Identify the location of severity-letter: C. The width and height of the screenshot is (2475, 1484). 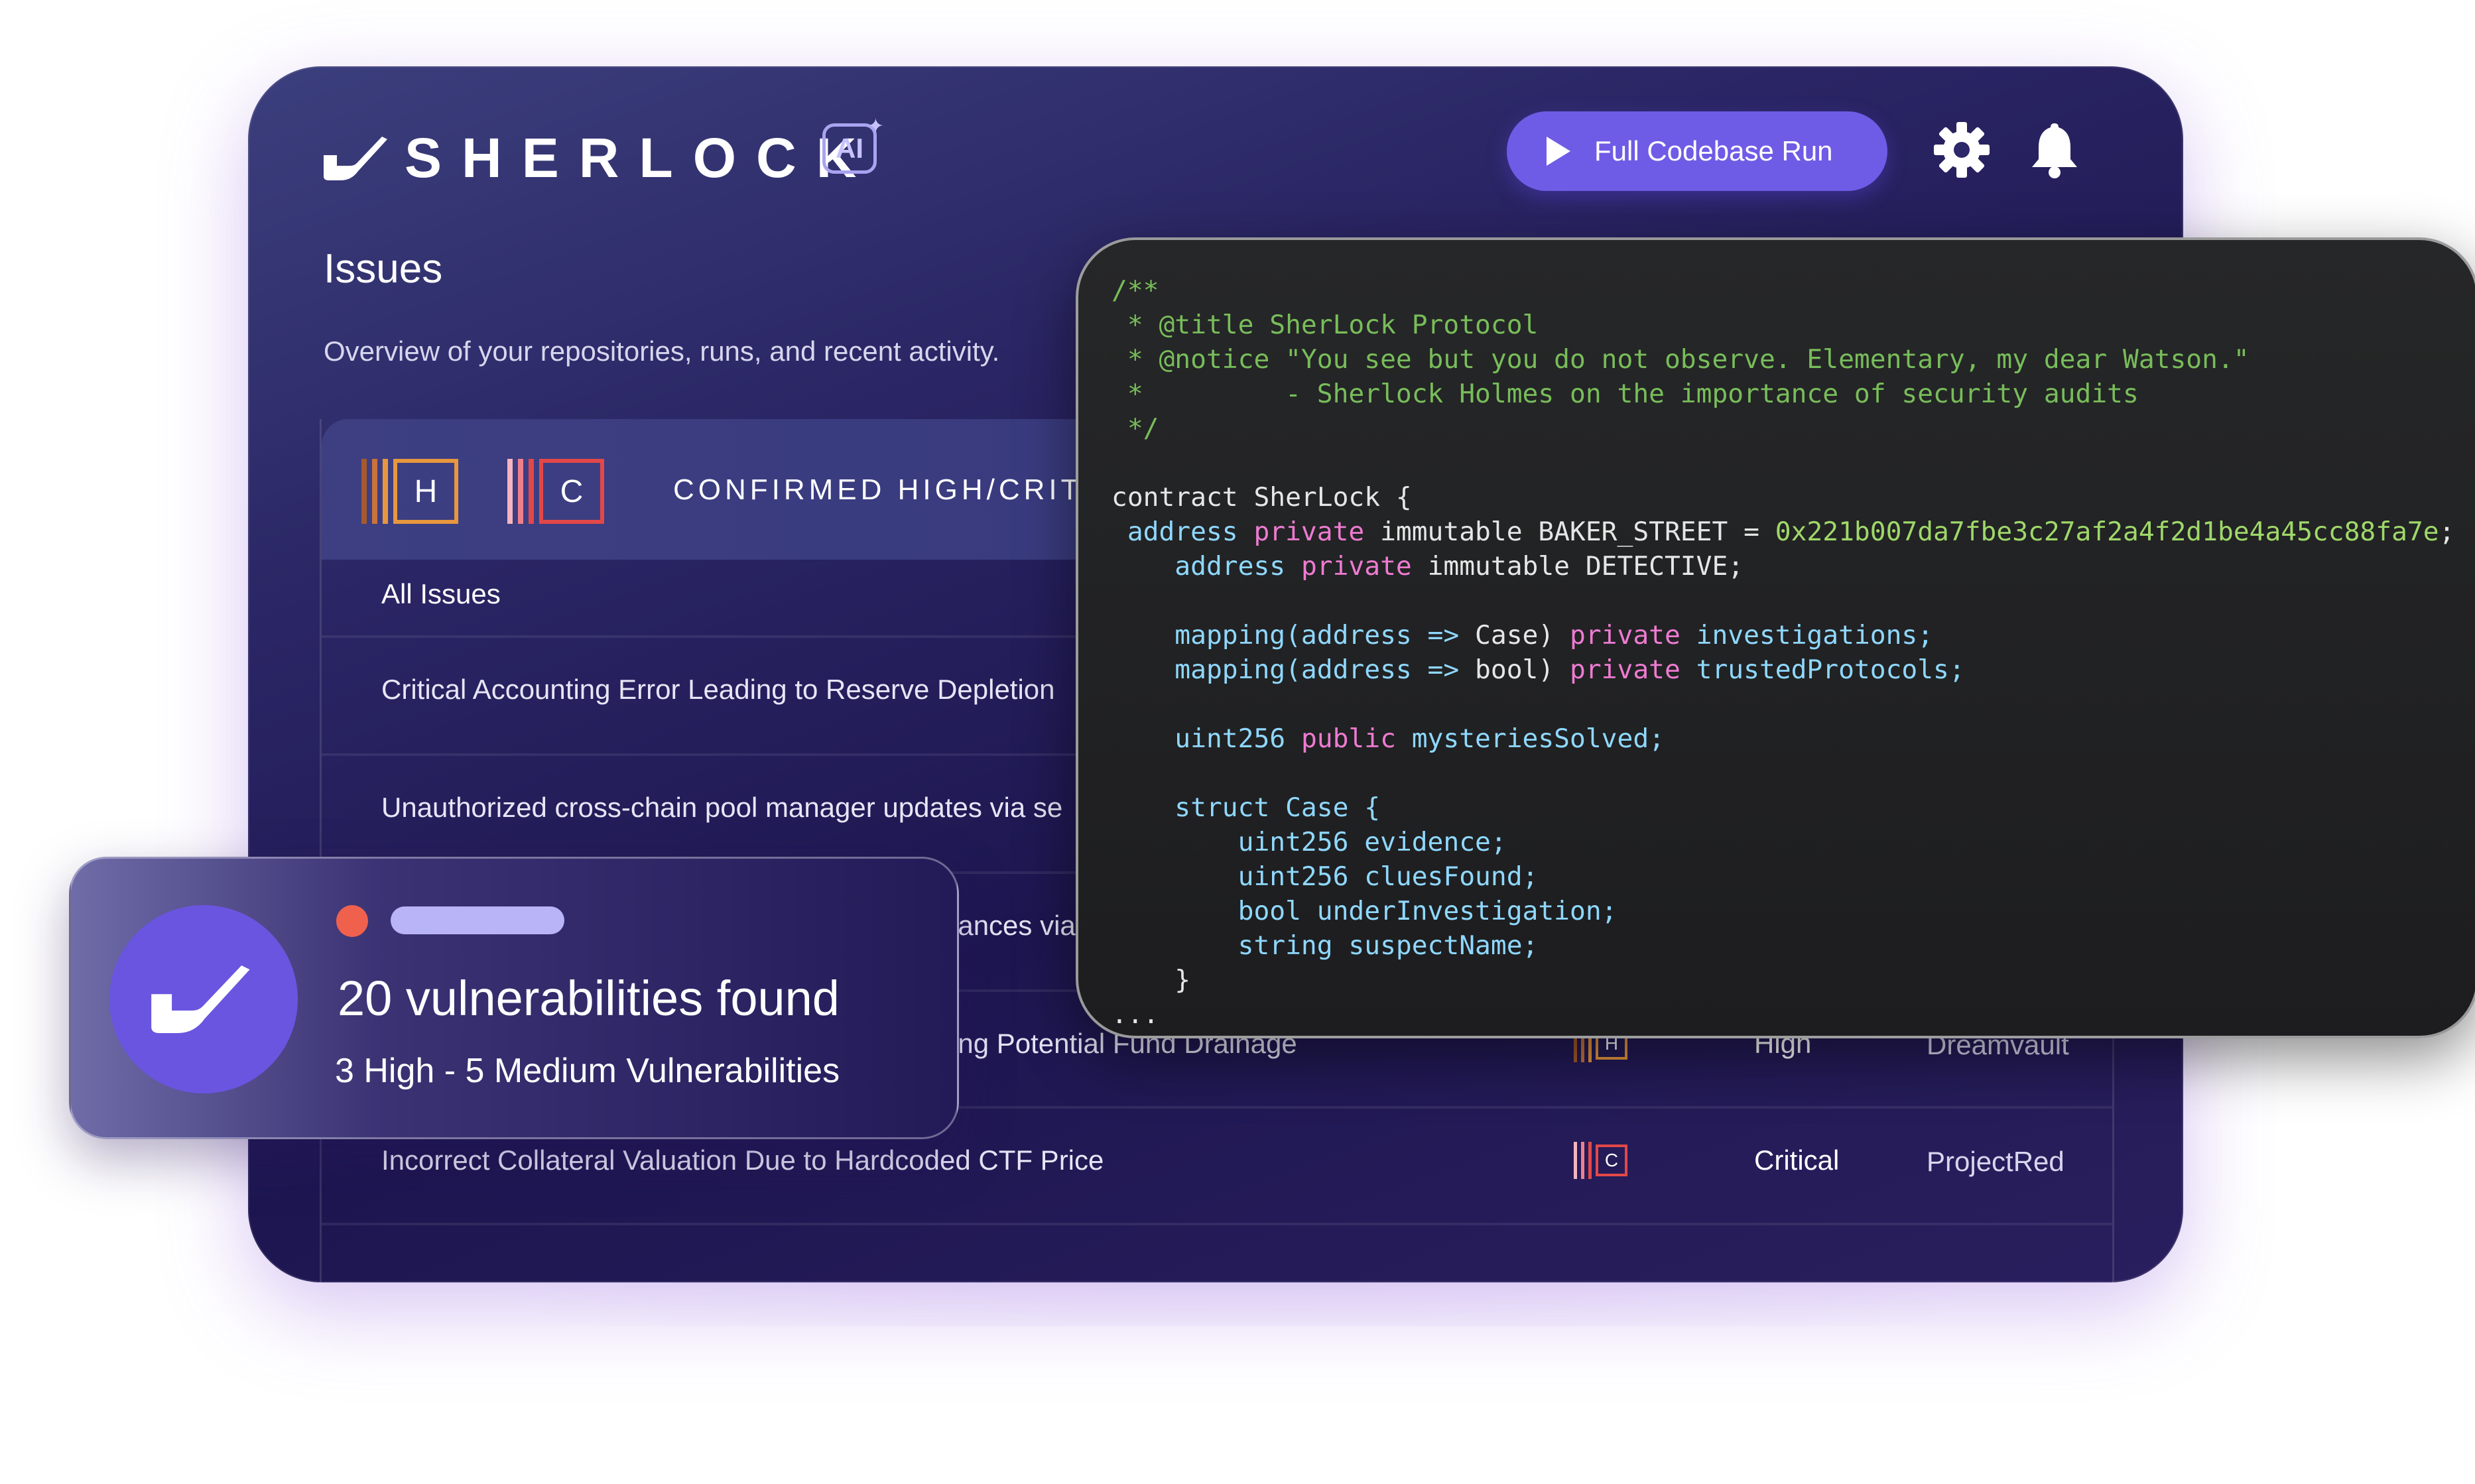
(1611, 1160).